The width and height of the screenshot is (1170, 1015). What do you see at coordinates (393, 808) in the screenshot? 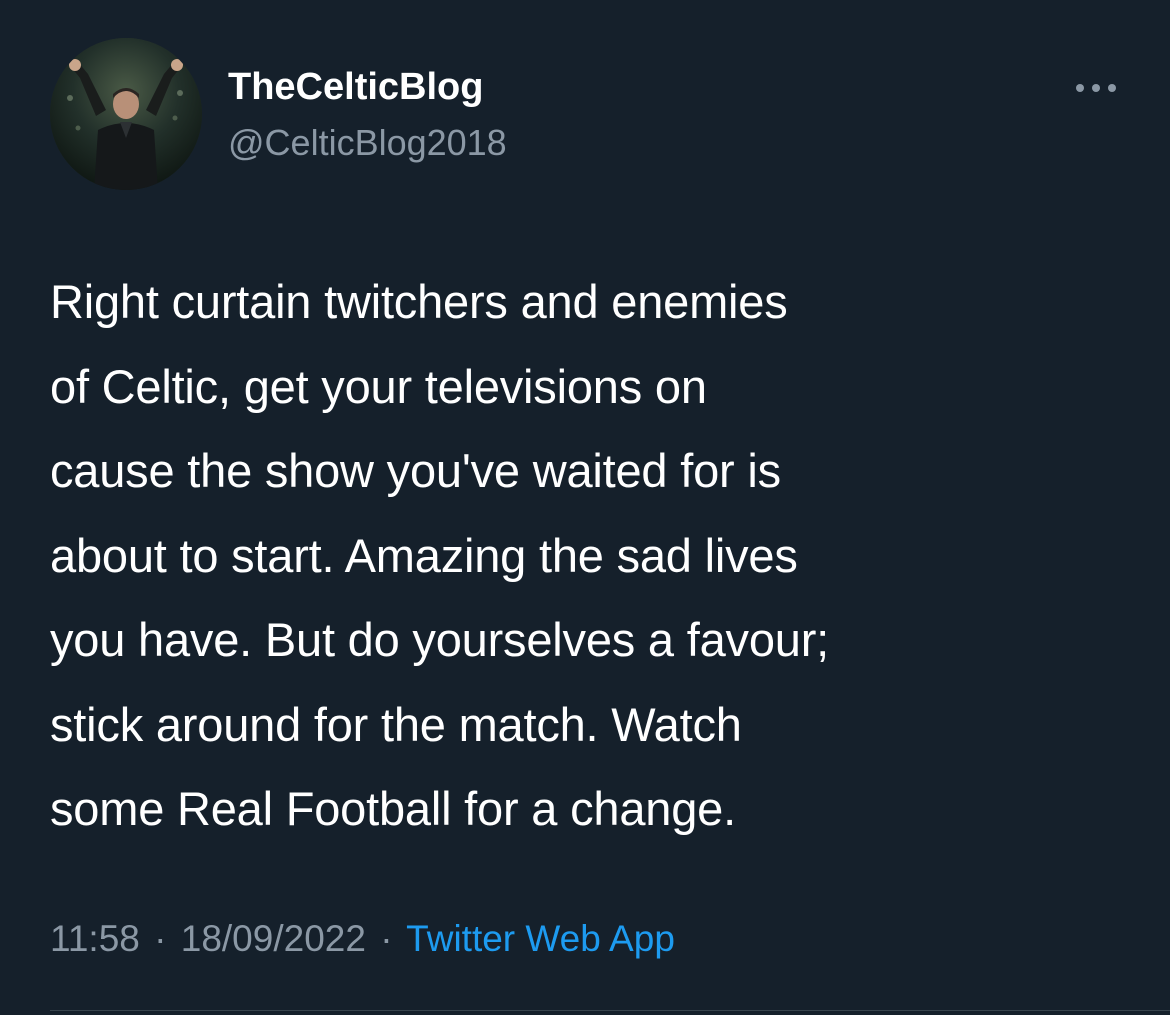
I see `tweet-text-line: some Real Football for a change.` at bounding box center [393, 808].